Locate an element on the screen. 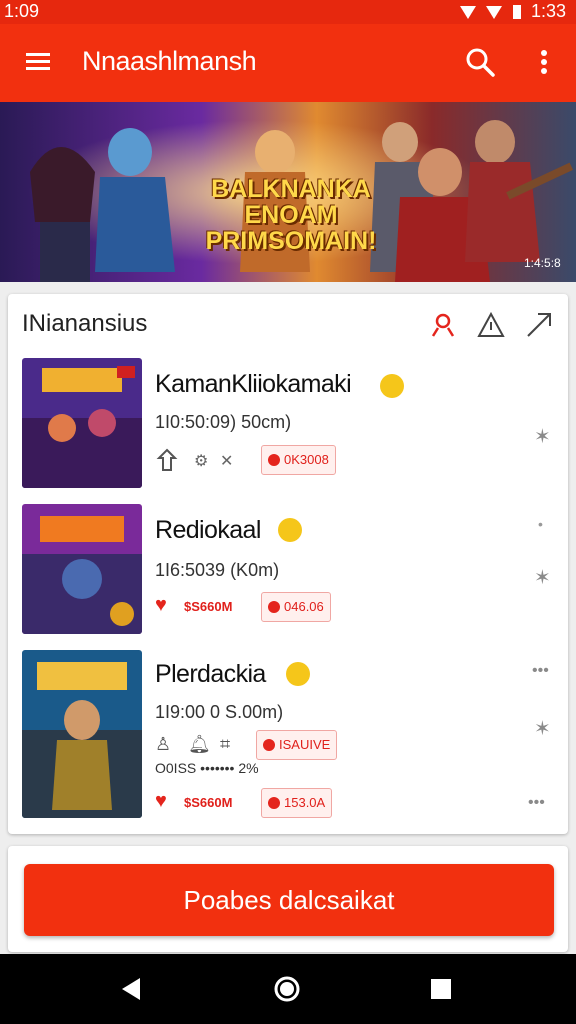 The image size is (576, 1024). user-icon is located at coordinates (443, 325).